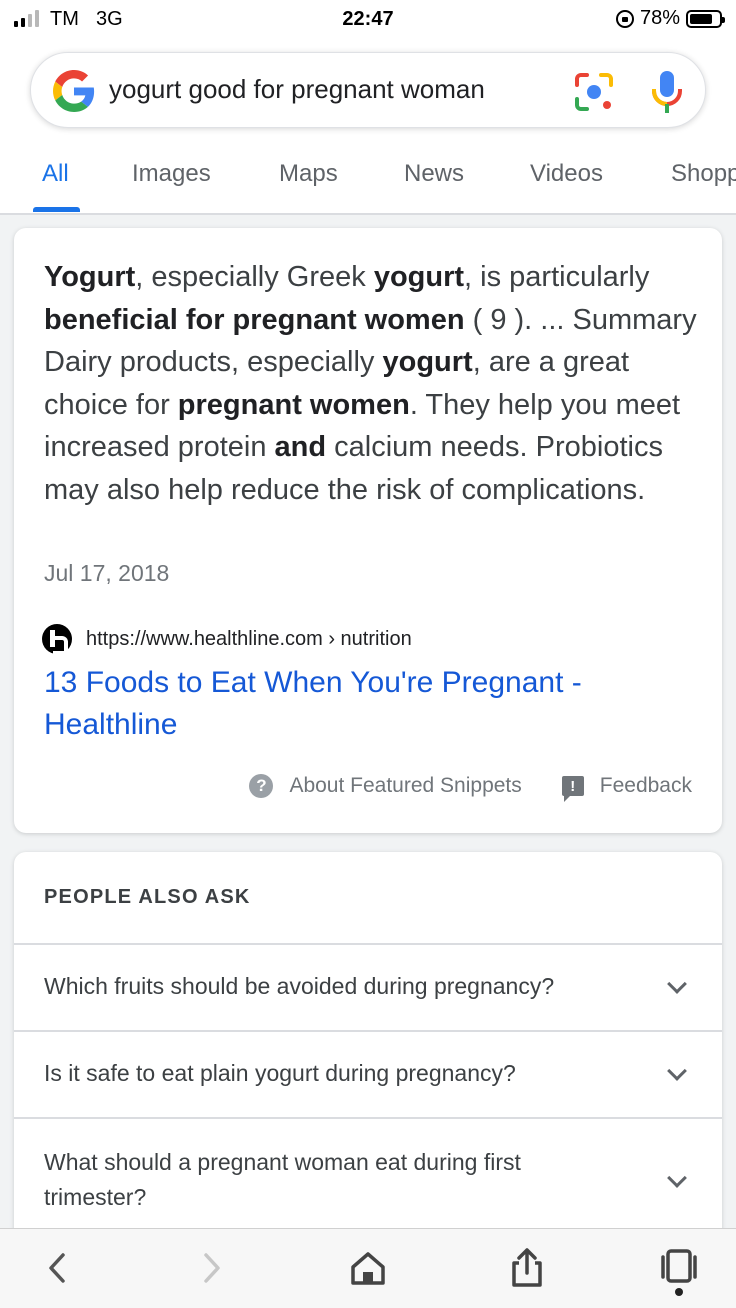 The width and height of the screenshot is (736, 1308). Describe the element at coordinates (703, 174) in the screenshot. I see `tab-shopping: Shopp` at that location.